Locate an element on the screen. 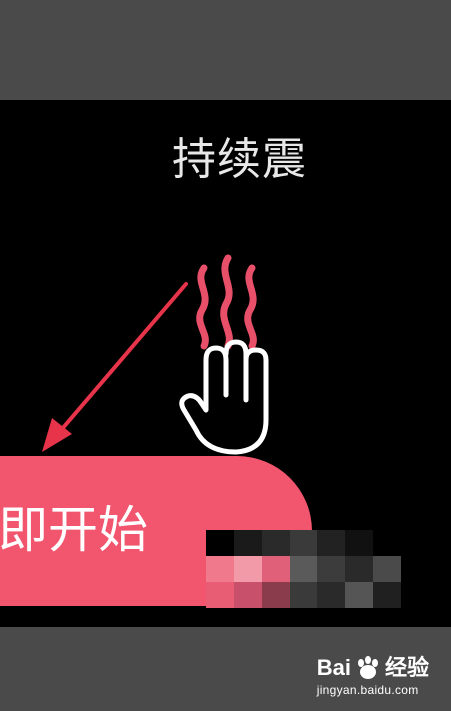 Image resolution: width=451 pixels, height=711 pixels. vibration-waves-icon is located at coordinates (226, 302).